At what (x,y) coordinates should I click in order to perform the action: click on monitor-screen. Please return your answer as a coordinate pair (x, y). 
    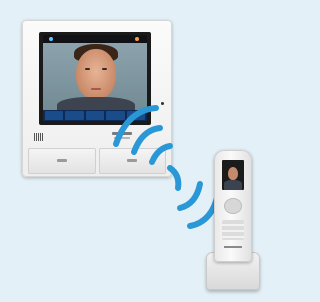
    Looking at the image, I should click on (95, 78).